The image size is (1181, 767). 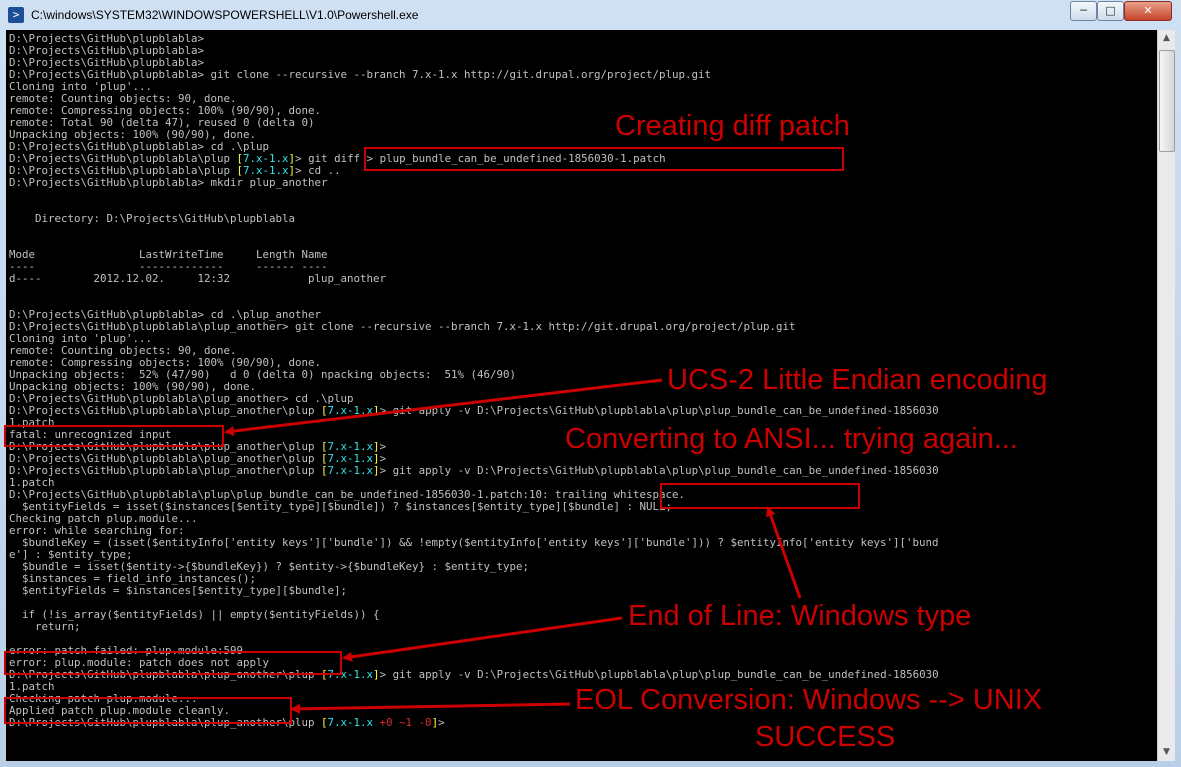 What do you see at coordinates (443, 407) in the screenshot?
I see `arrow-ucs2` at bounding box center [443, 407].